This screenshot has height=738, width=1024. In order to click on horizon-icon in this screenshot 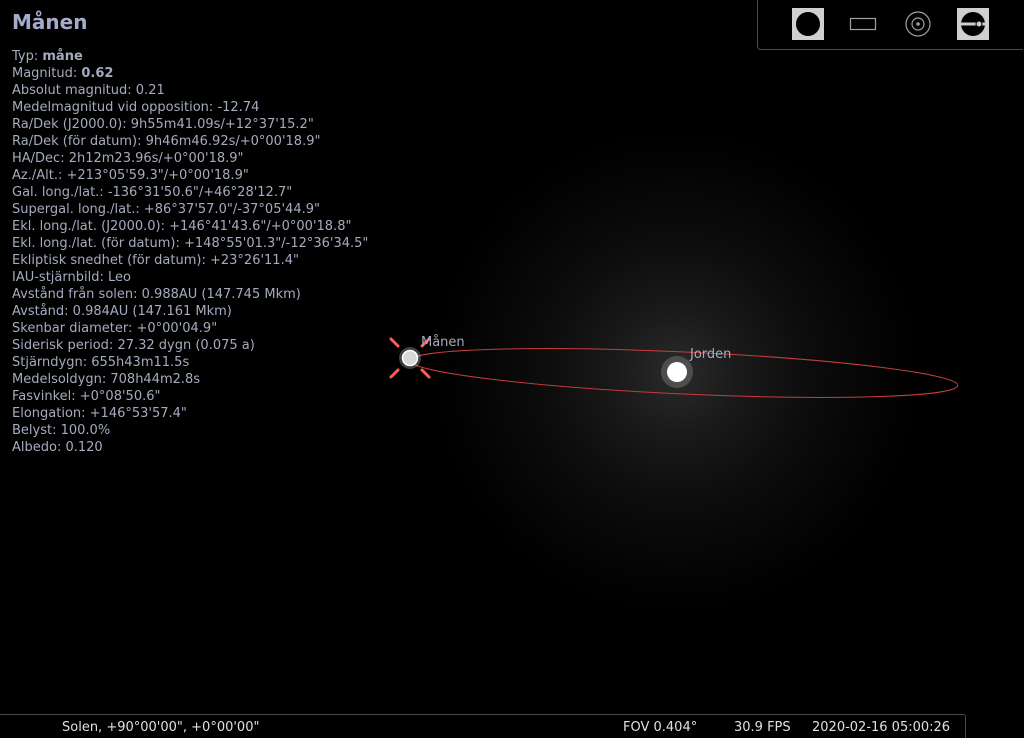, I will do `click(973, 24)`.